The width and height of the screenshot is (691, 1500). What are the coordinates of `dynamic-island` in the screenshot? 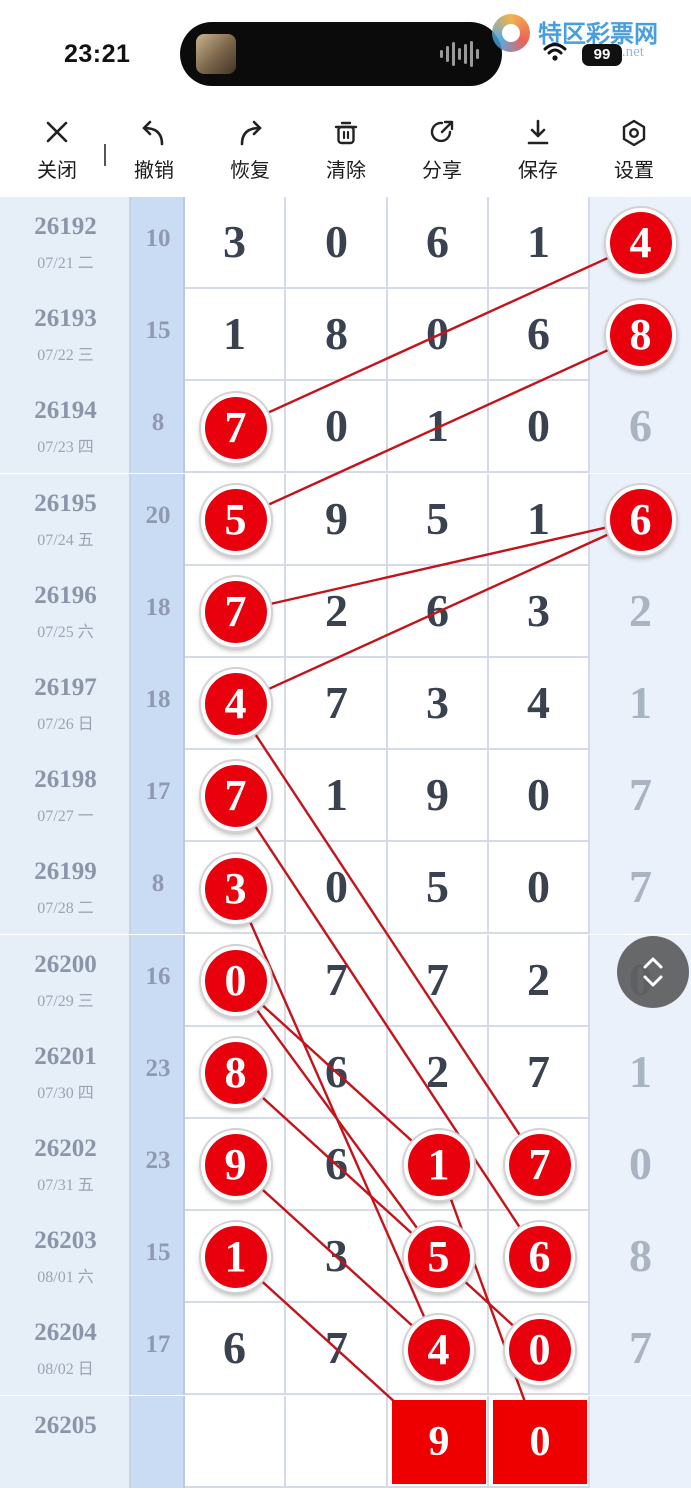 It's located at (341, 54).